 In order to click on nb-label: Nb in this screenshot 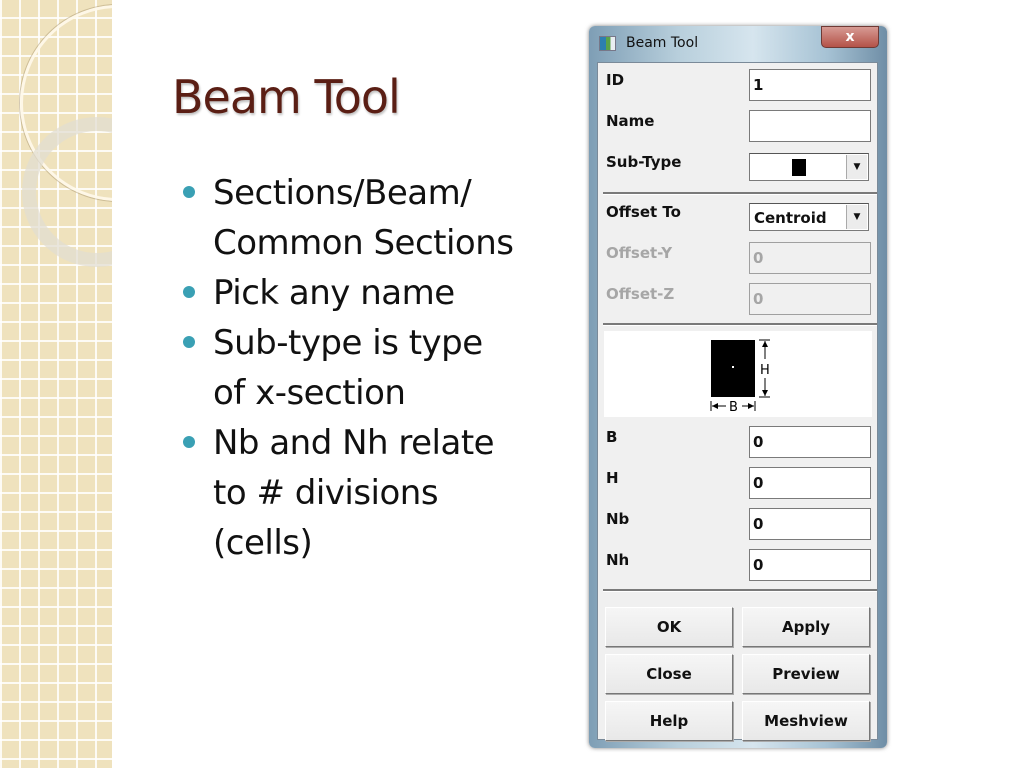, I will do `click(618, 519)`.